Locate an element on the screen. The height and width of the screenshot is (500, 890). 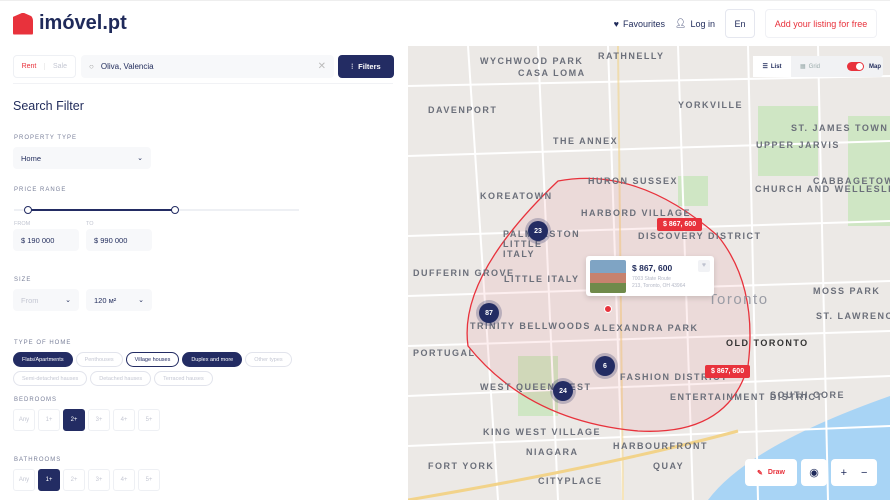
price-from-input: $ 190 000 is located at coordinates (46, 240).